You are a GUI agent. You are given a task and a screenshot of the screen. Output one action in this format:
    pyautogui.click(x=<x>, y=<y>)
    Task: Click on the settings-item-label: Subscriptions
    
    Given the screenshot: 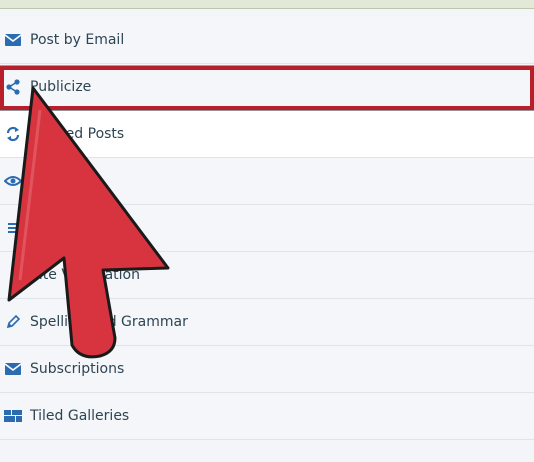 What is the action you would take?
    pyautogui.click(x=77, y=369)
    